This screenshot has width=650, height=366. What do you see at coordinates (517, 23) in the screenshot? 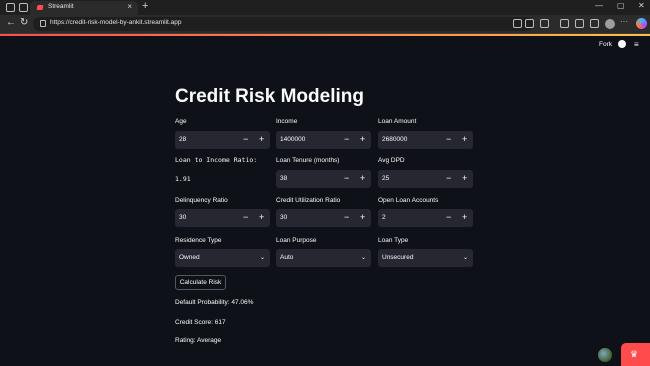
I see `app-available-icon` at bounding box center [517, 23].